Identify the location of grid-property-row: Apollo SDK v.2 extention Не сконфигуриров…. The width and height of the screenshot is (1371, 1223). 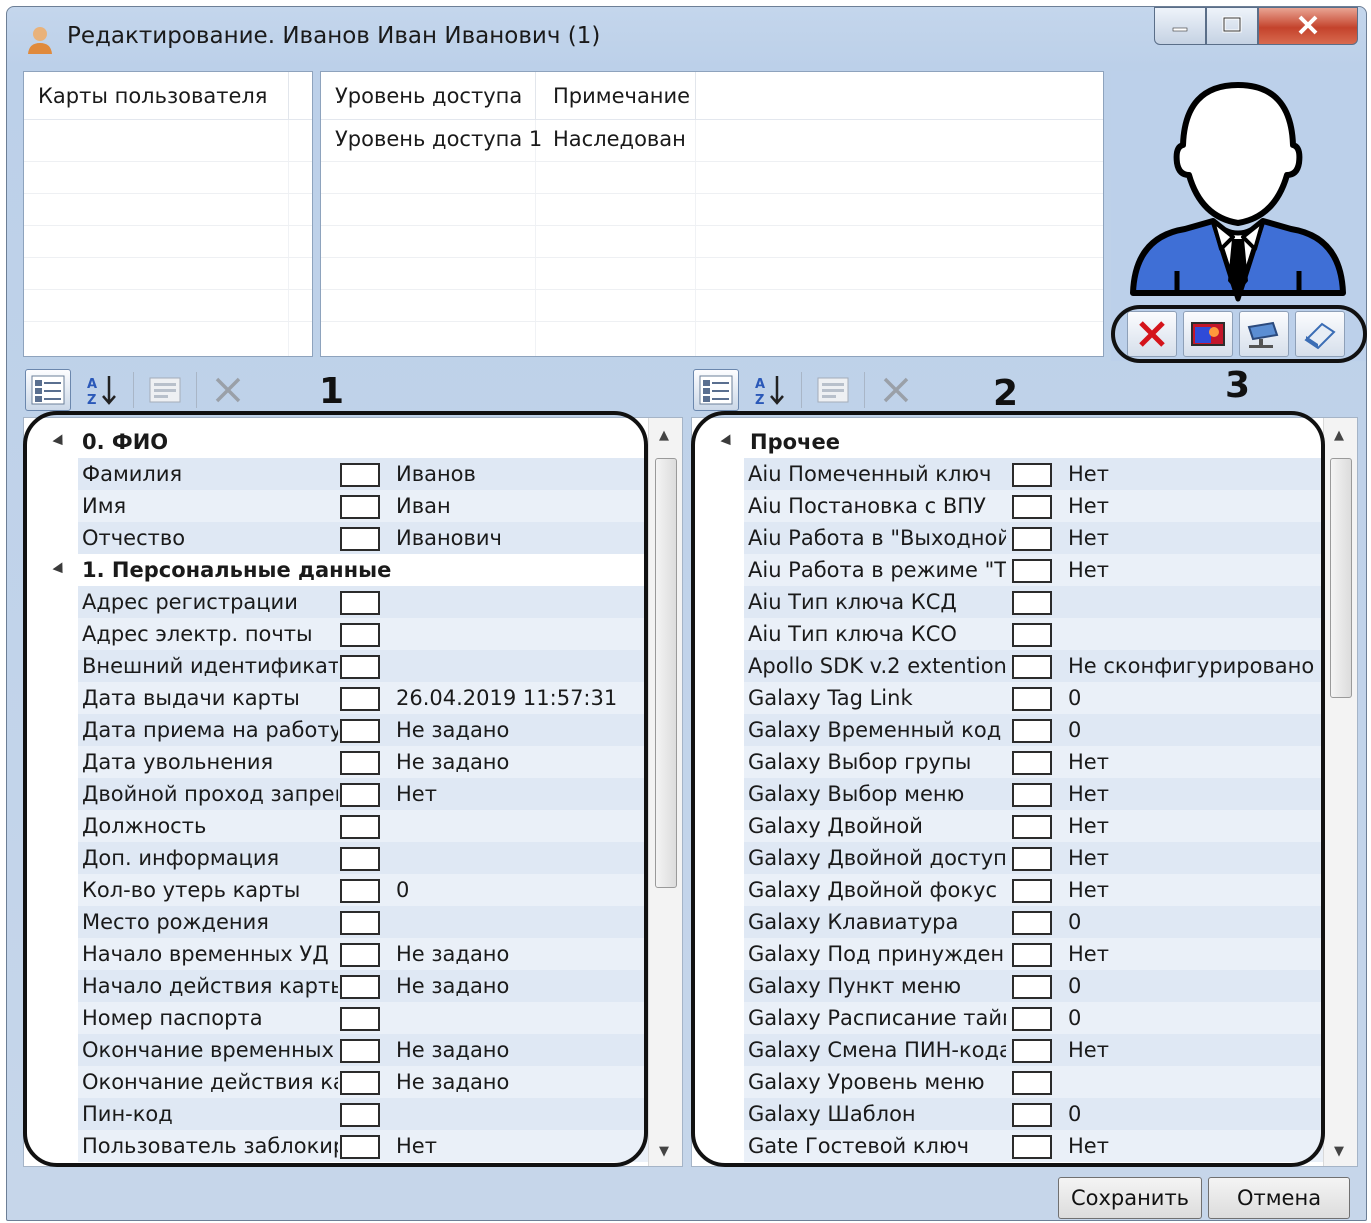
(1007, 666).